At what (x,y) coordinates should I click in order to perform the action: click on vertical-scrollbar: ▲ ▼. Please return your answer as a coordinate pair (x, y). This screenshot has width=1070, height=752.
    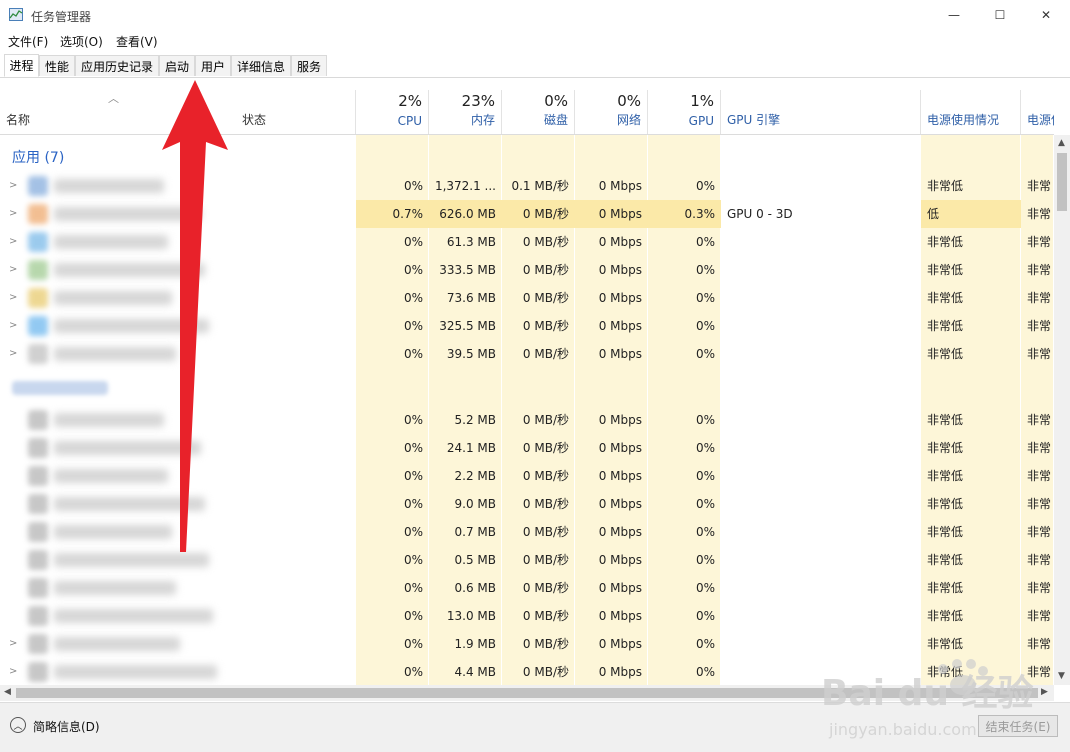
    Looking at the image, I should click on (1062, 410).